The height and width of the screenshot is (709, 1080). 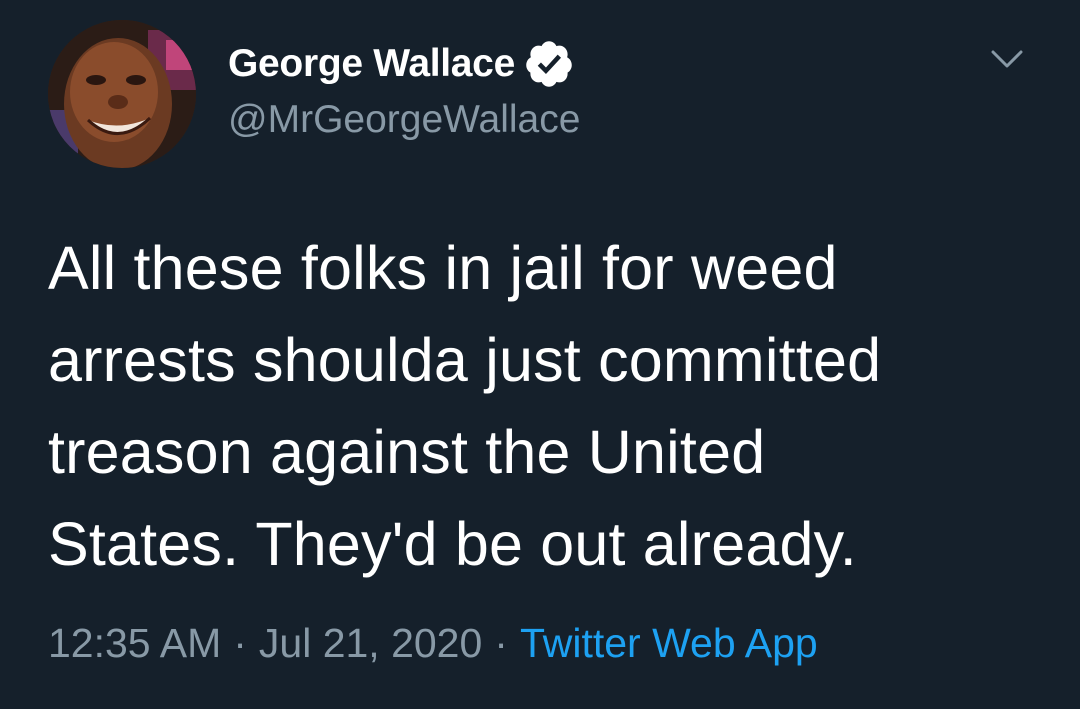 I want to click on display-name: George Wallace, so click(x=371, y=64).